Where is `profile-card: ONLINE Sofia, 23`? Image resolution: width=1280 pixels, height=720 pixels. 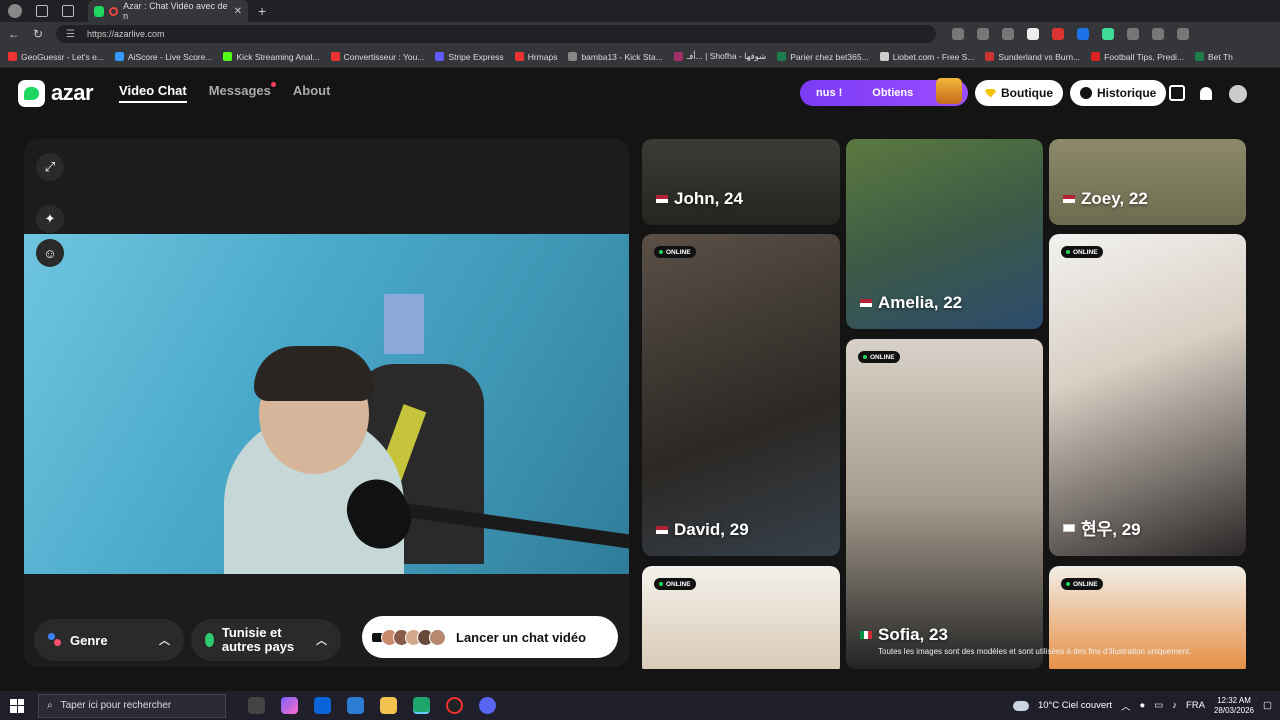 profile-card: ONLINE Sofia, 23 is located at coordinates (944, 504).